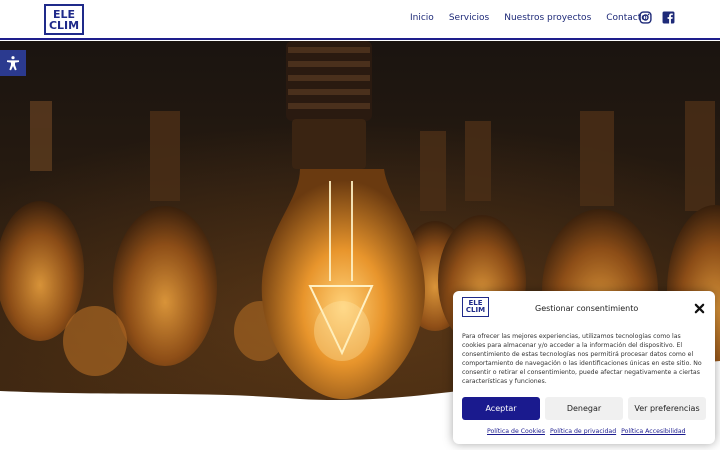 The width and height of the screenshot is (720, 450). Describe the element at coordinates (584, 408) in the screenshot. I see `deny-button: Denegar` at that location.